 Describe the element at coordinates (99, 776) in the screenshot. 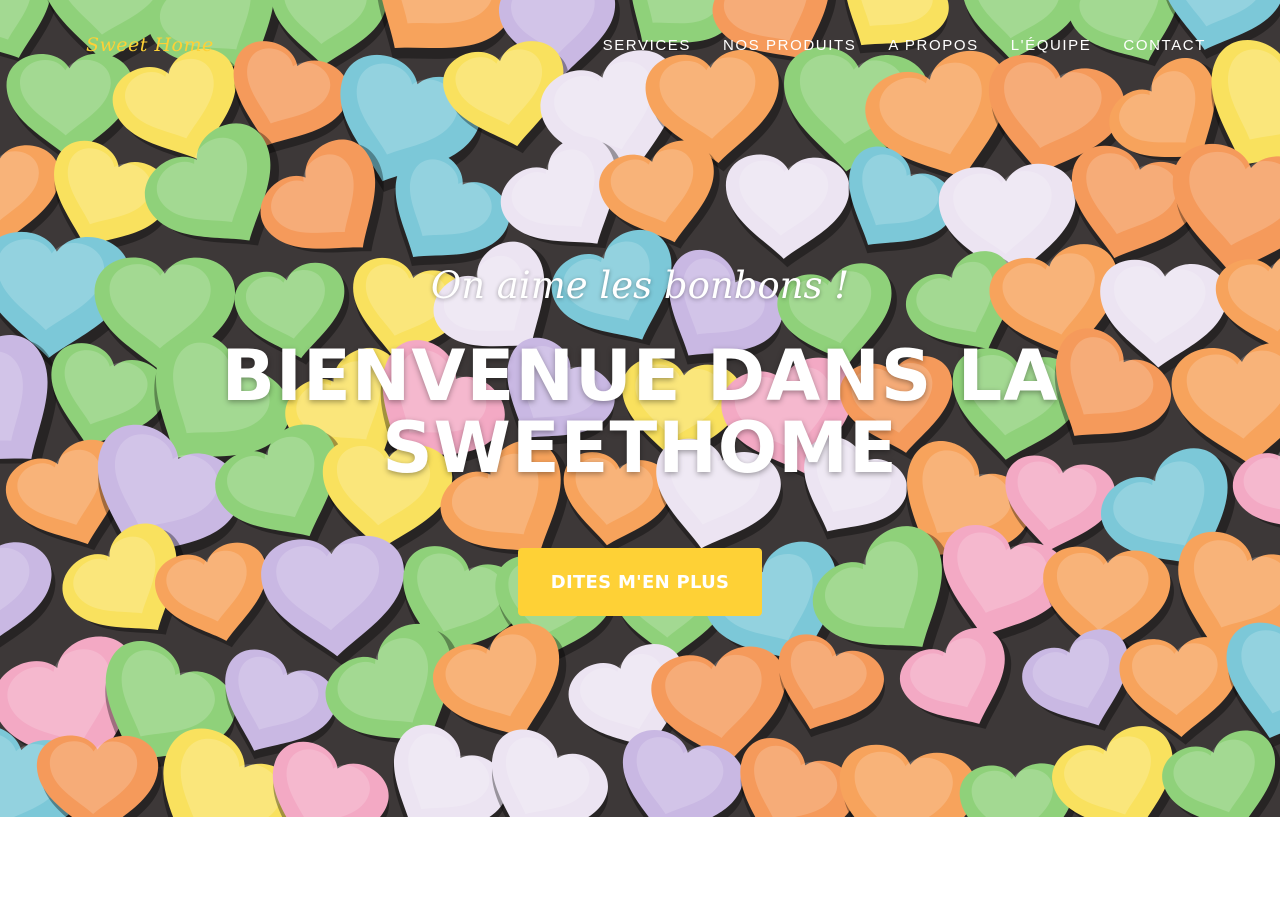

I see `candy-heart` at that location.